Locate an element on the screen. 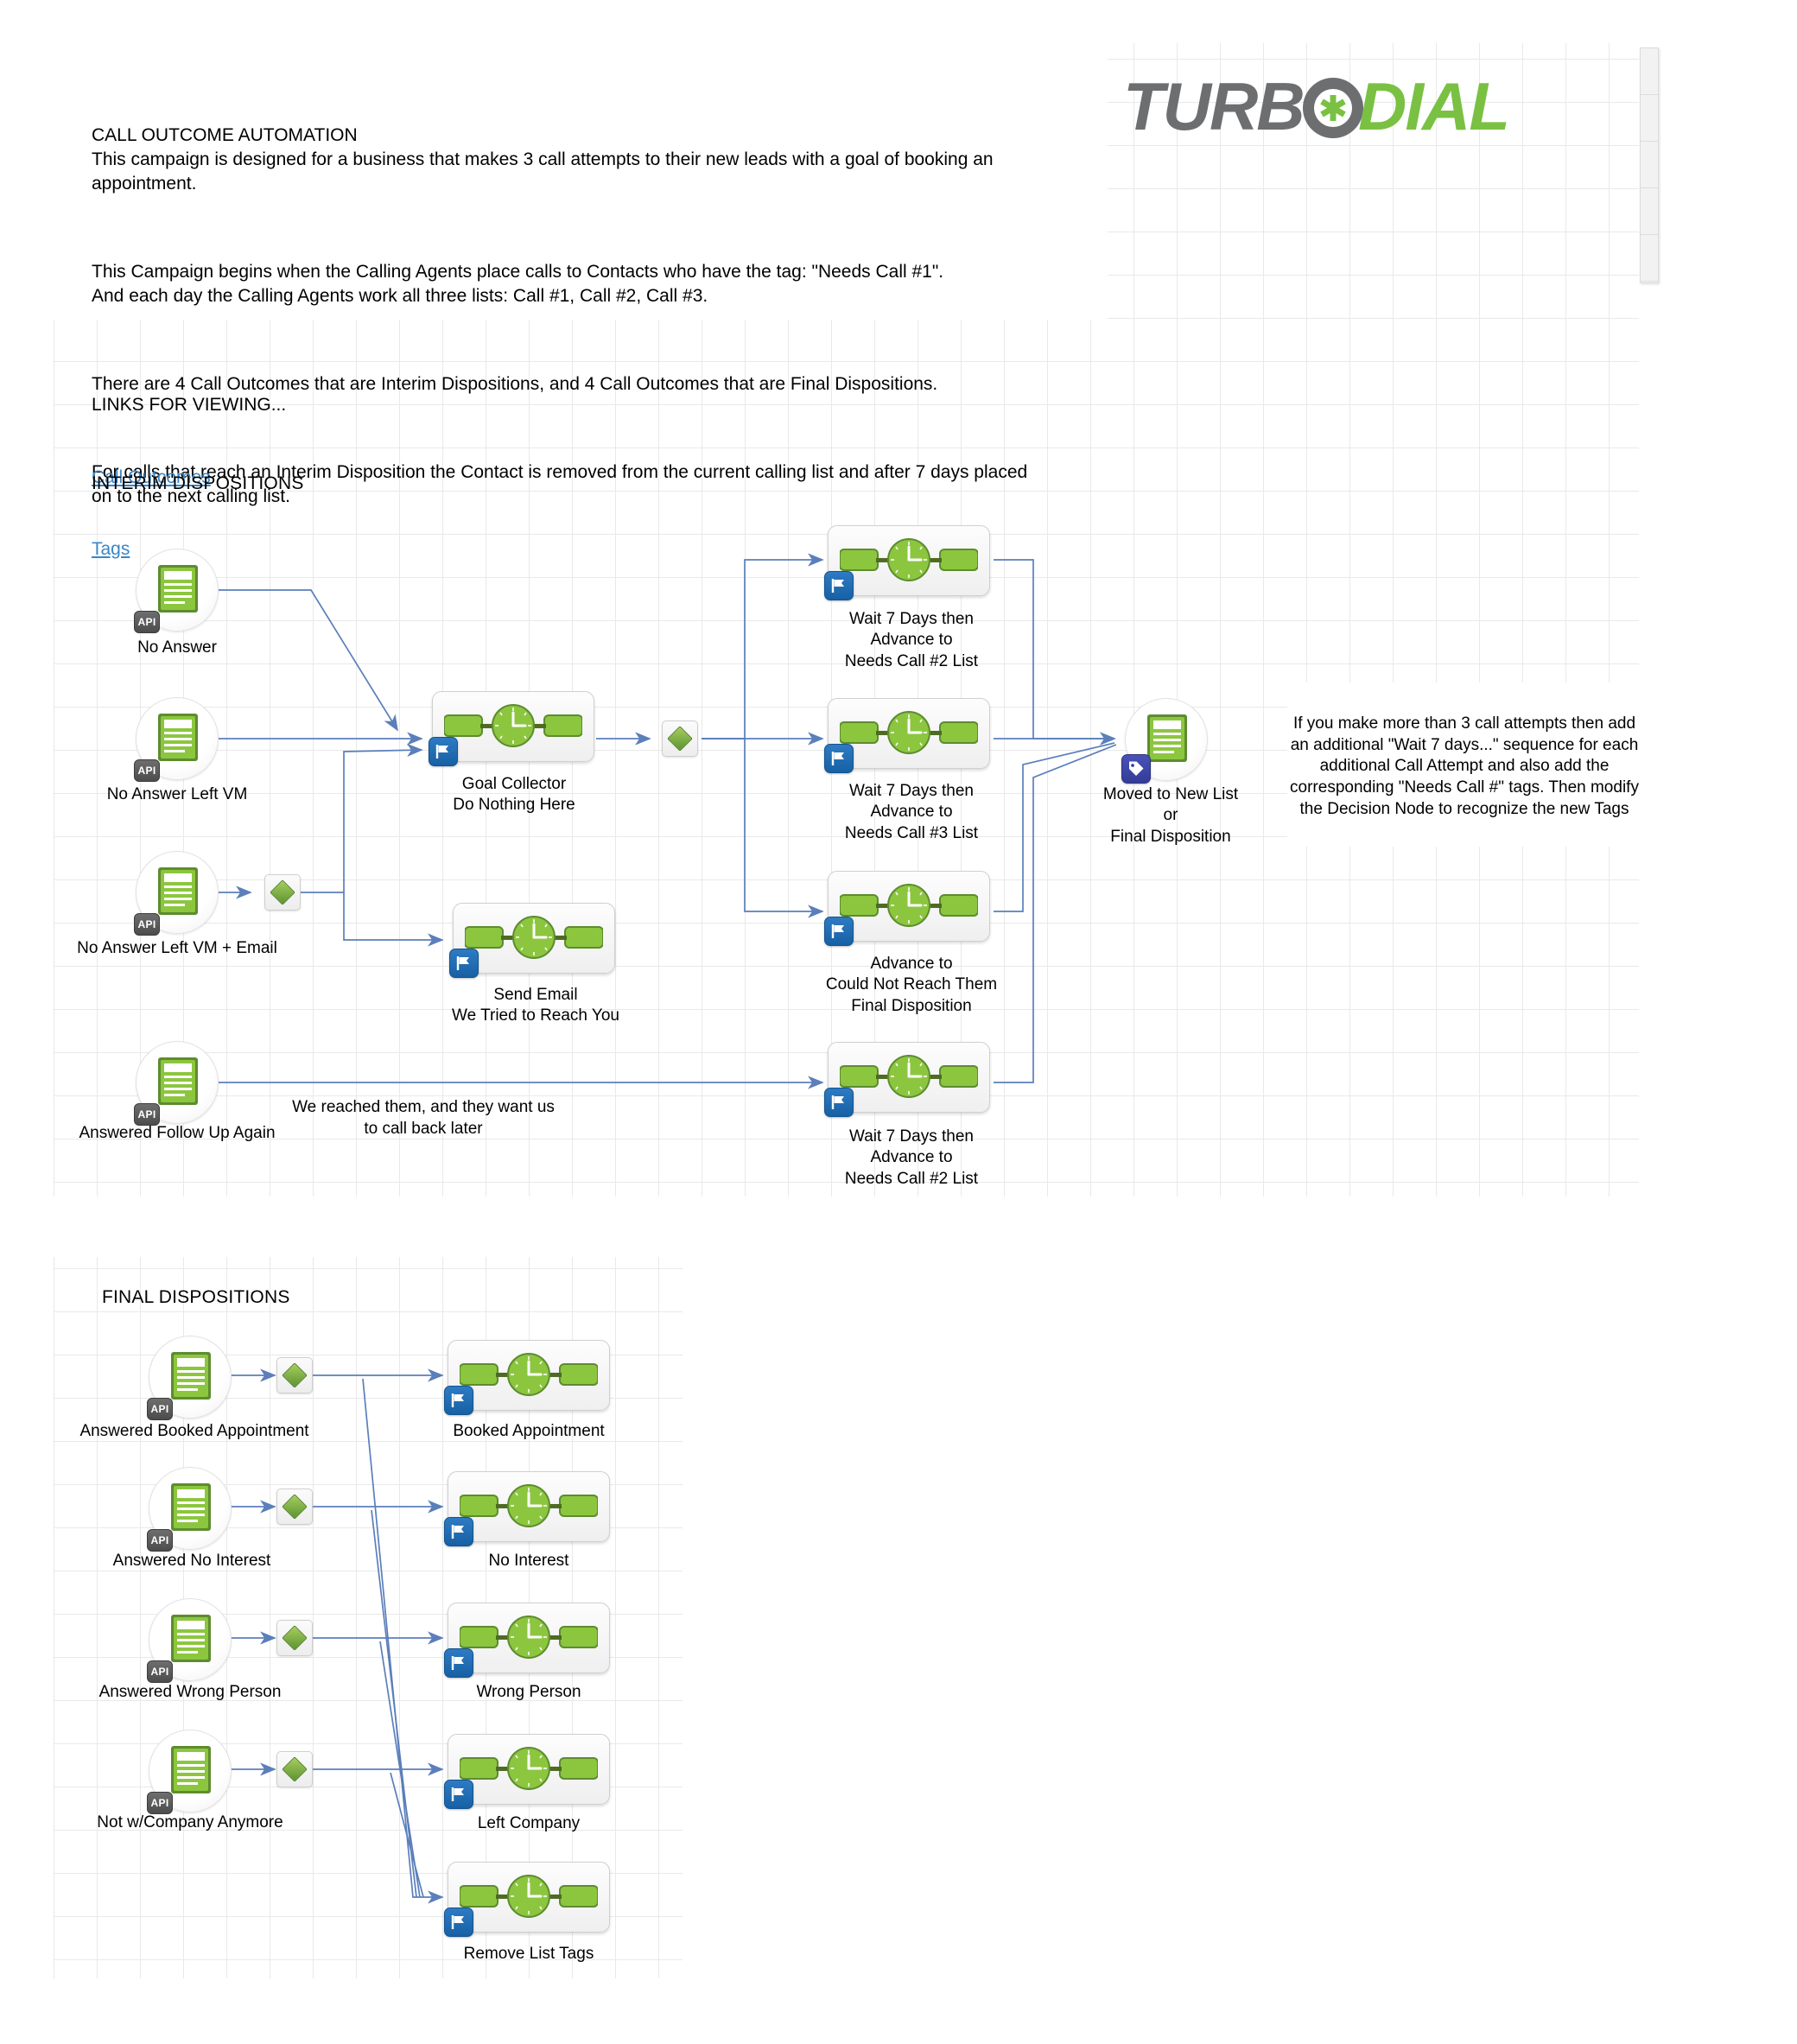  sequence-node-wait-call2-bottom is located at coordinates (907, 1079).